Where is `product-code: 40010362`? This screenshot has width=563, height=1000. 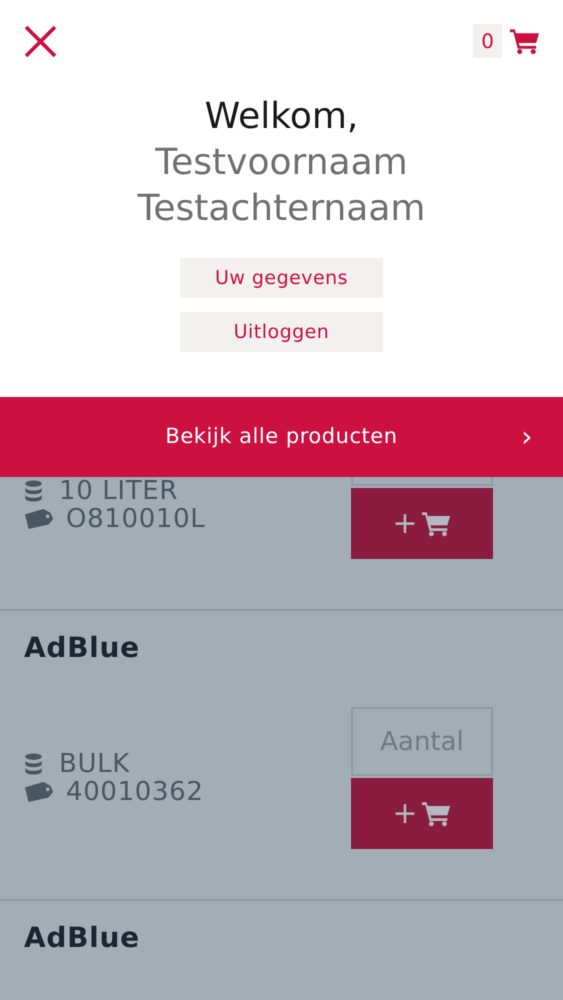 product-code: 40010362 is located at coordinates (135, 792).